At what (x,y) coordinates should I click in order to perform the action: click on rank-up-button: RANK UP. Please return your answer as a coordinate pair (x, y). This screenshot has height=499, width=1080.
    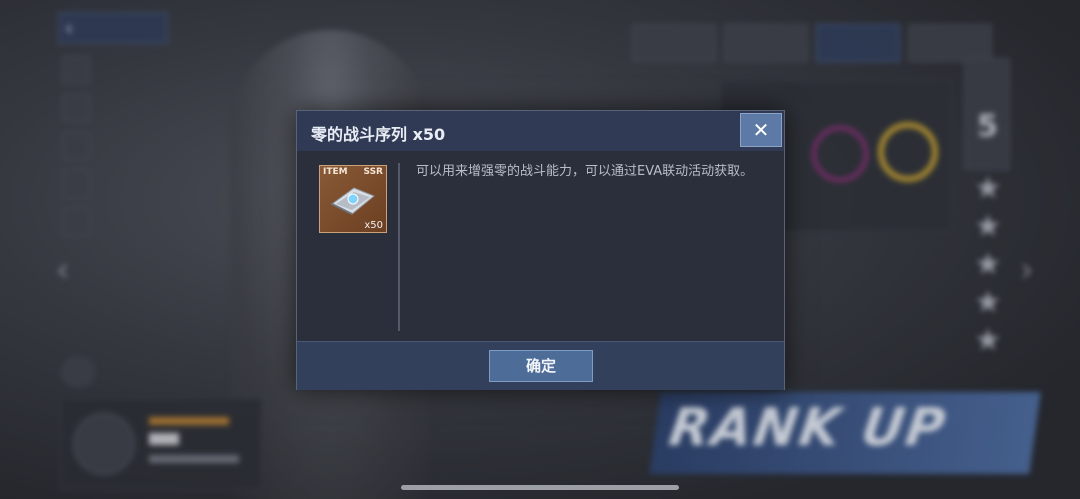
    Looking at the image, I should click on (845, 433).